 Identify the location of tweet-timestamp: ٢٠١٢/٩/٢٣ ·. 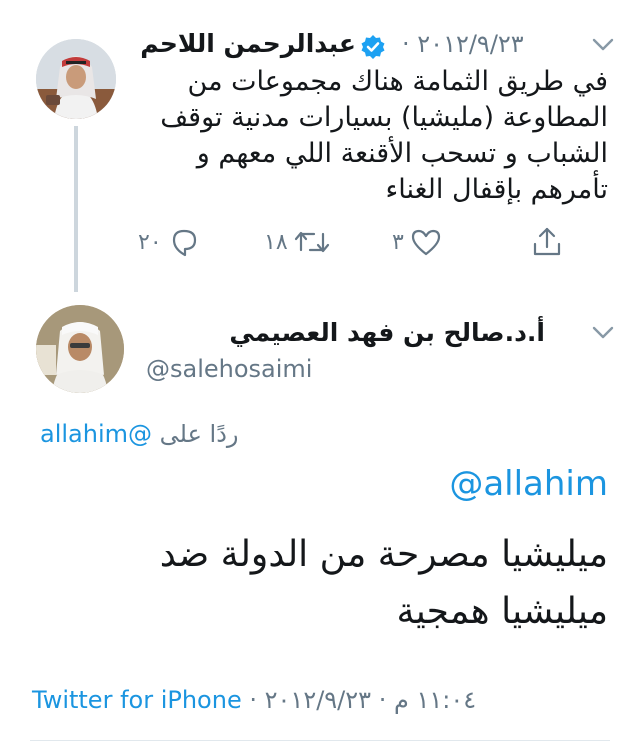
(463, 44).